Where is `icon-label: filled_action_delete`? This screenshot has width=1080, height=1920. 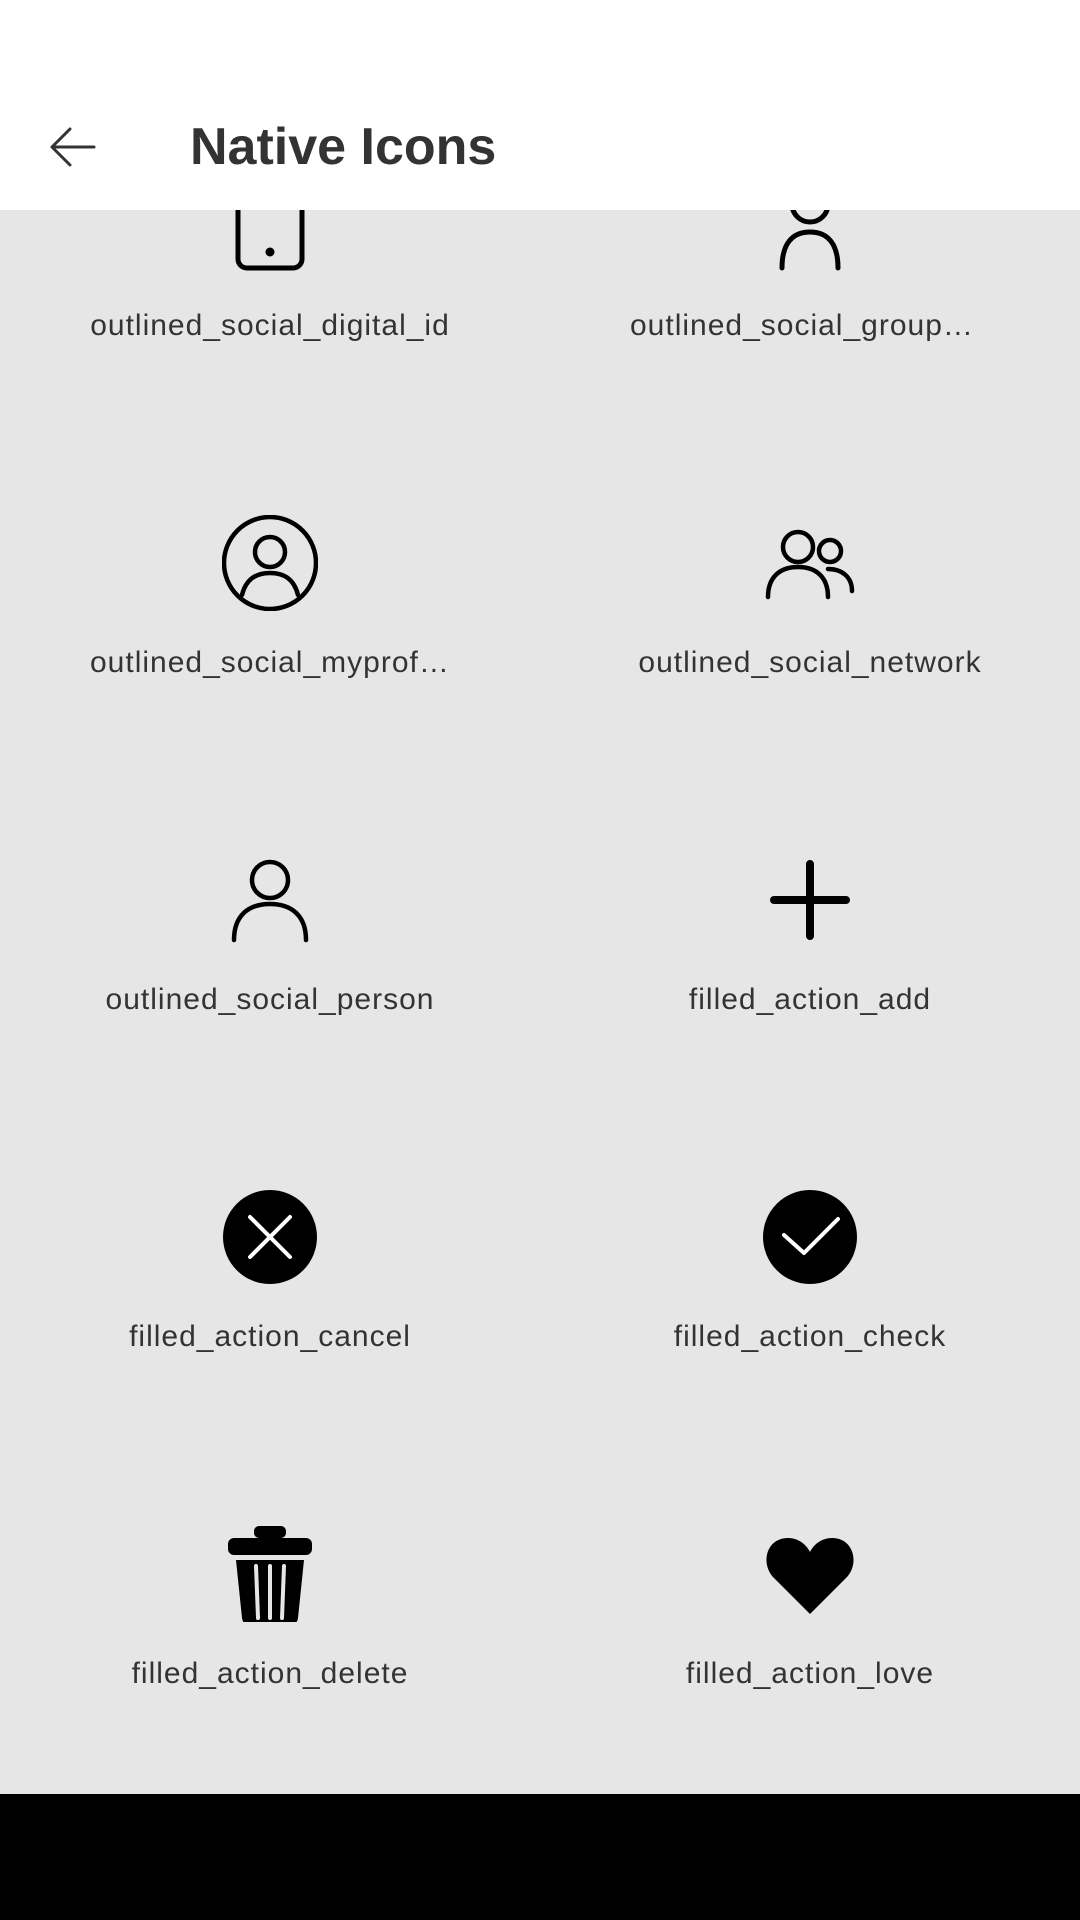 icon-label: filled_action_delete is located at coordinates (270, 1673).